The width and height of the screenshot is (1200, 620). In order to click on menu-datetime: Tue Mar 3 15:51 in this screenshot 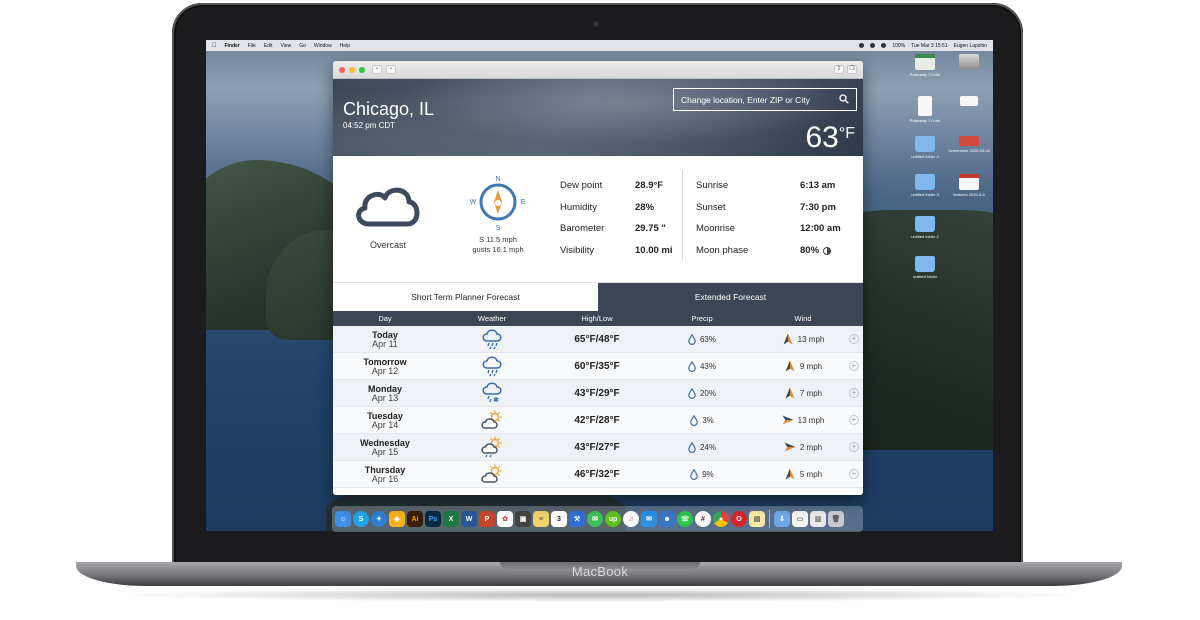, I will do `click(929, 46)`.